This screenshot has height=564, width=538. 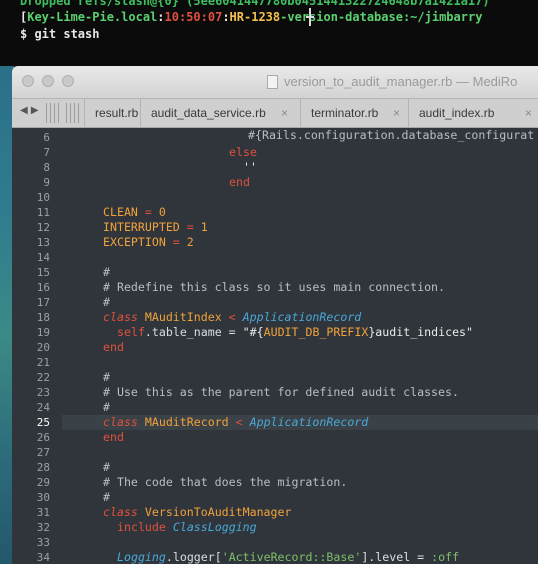 I want to click on constant: AUDIT_DB_PREFIX, so click(x=316, y=332).